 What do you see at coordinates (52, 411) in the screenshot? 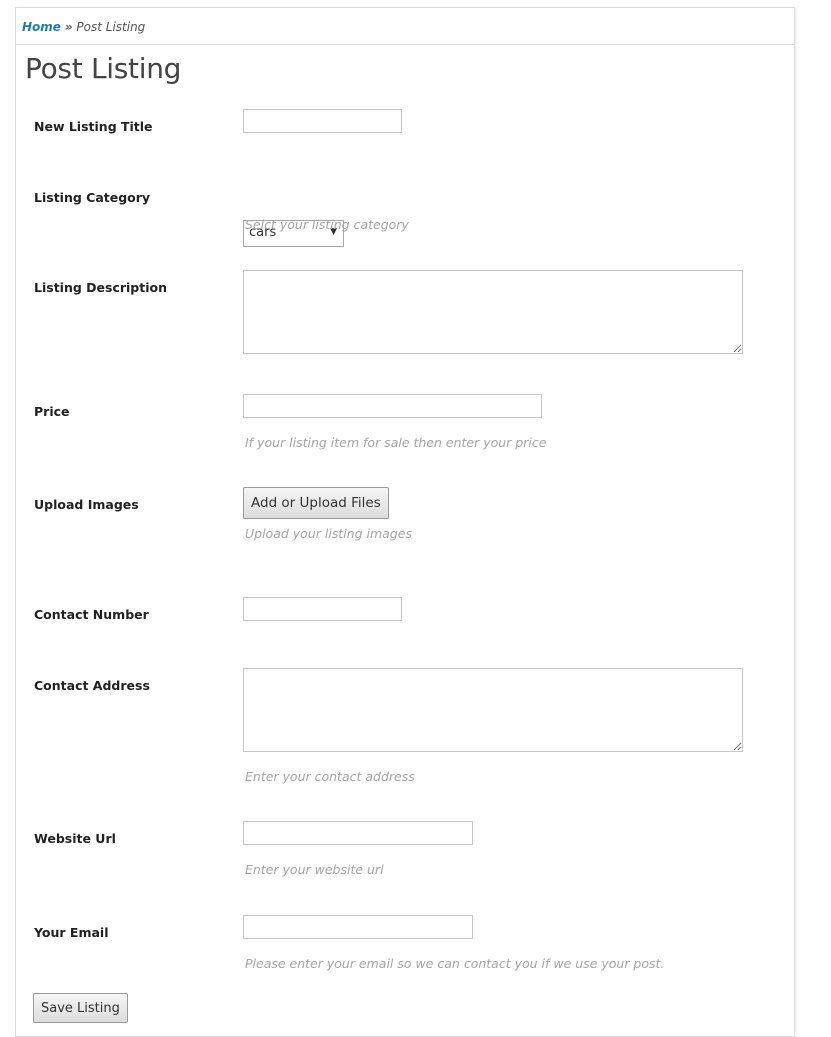
I see `price-label: Price` at bounding box center [52, 411].